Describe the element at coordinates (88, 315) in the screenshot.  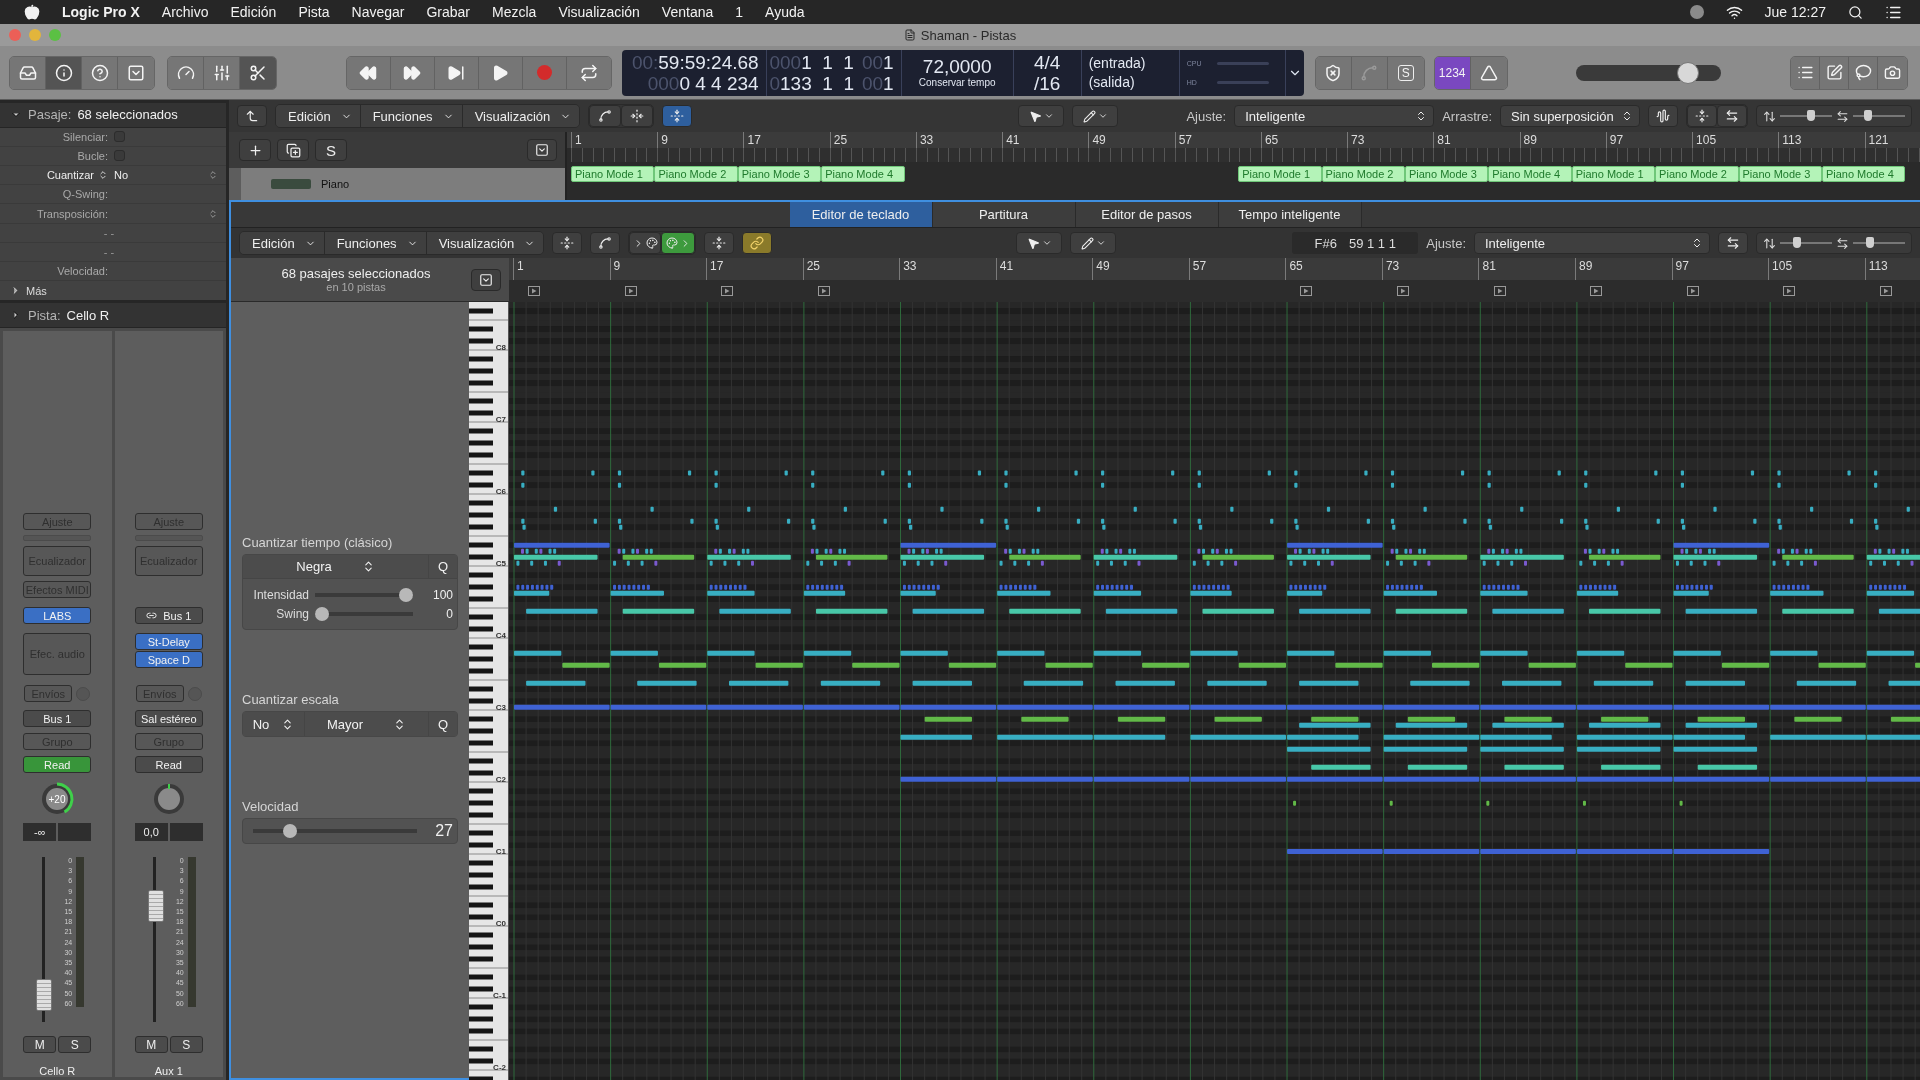
I see `track-value: Cello R` at that location.